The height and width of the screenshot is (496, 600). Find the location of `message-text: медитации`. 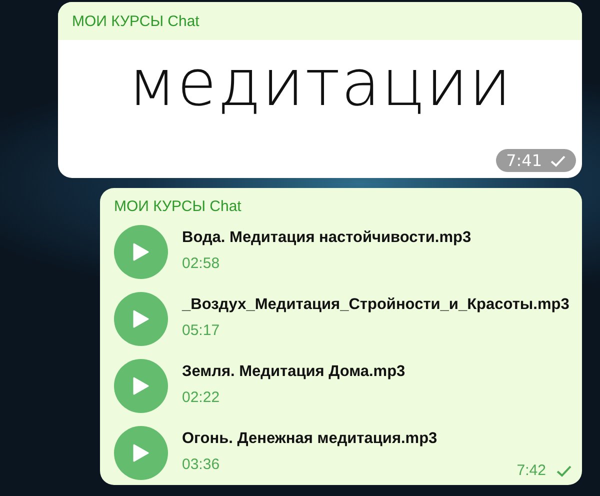

message-text: медитации is located at coordinates (320, 83).